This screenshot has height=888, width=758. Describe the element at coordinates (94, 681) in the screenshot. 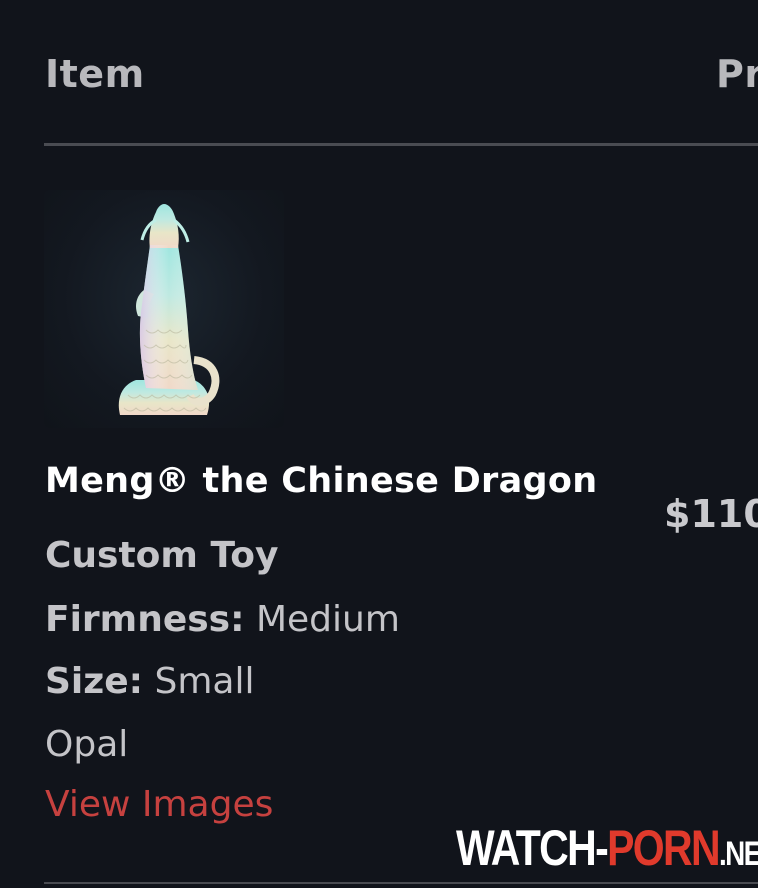

I see `size-label: Size:` at that location.